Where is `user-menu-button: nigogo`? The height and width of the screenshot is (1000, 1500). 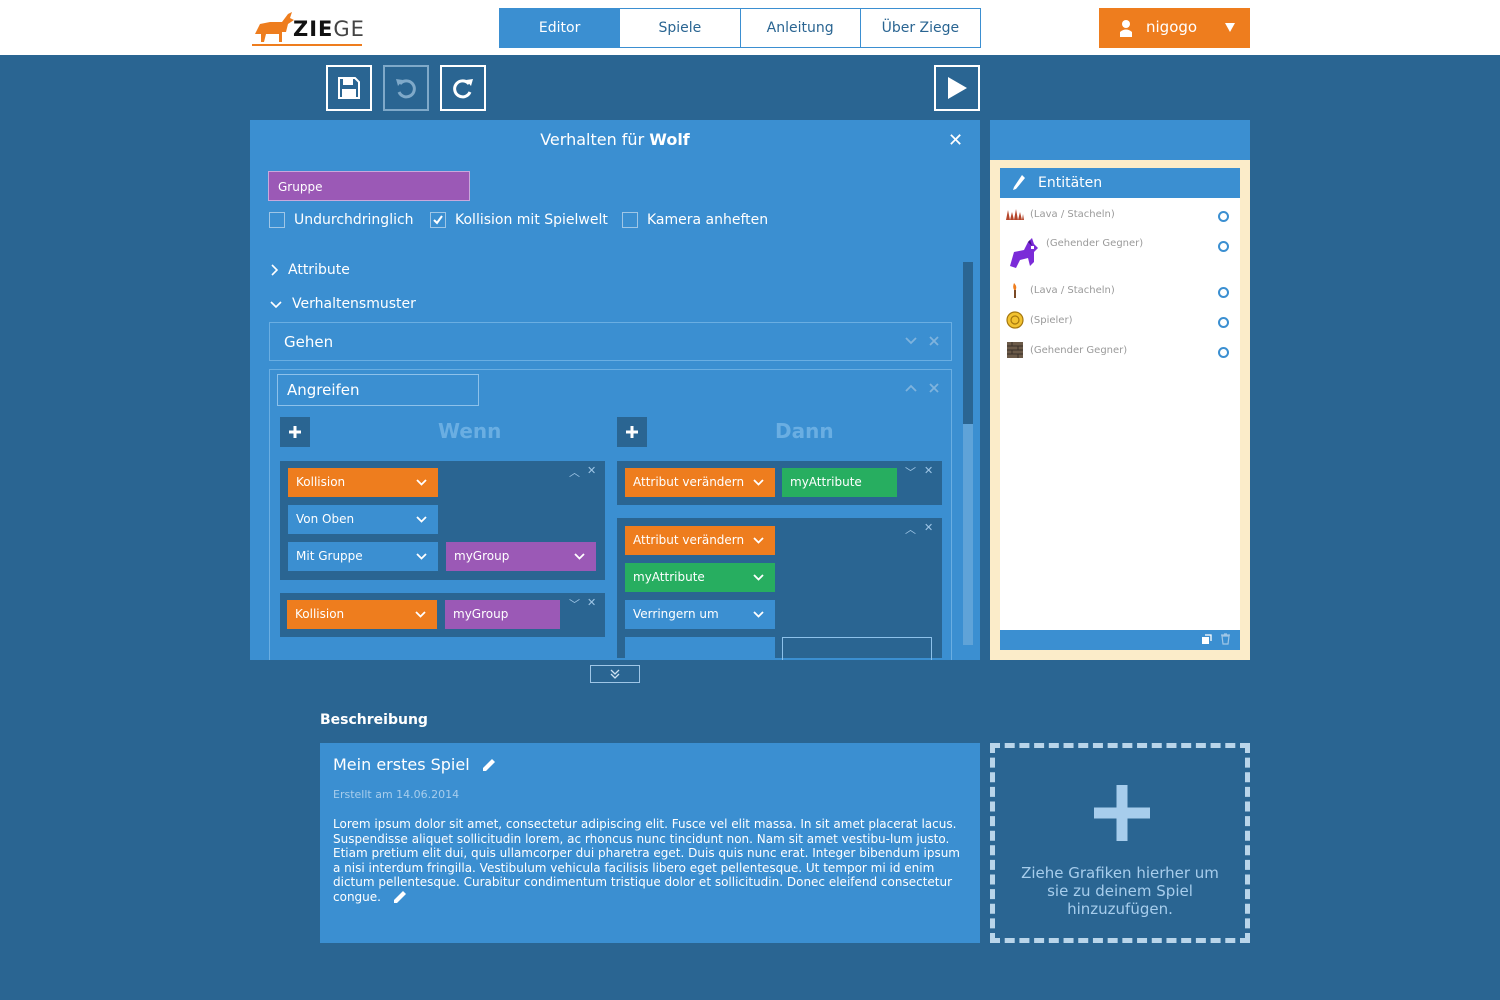 user-menu-button: nigogo is located at coordinates (1174, 28).